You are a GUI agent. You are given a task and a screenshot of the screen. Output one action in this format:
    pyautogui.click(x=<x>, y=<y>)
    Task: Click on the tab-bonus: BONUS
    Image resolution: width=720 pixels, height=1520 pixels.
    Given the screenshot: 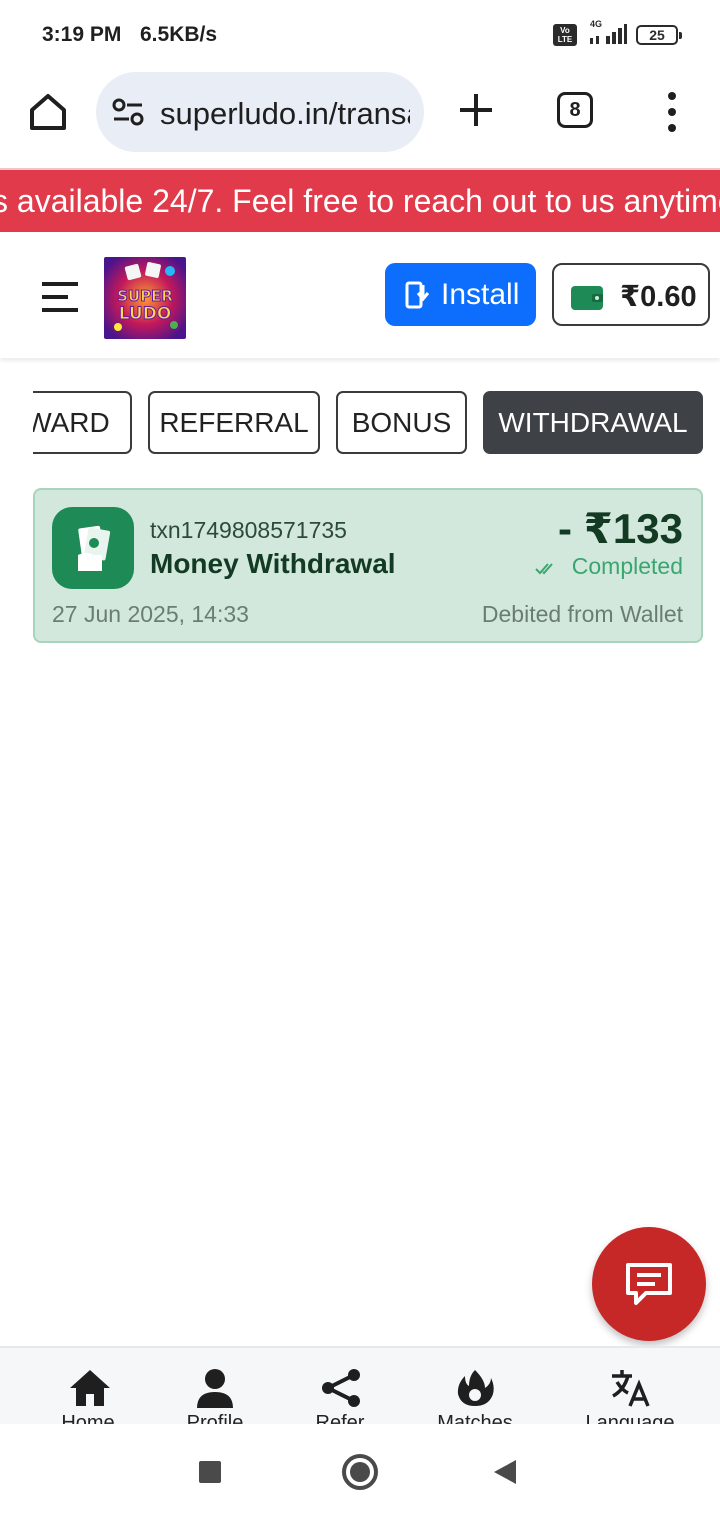 What is the action you would take?
    pyautogui.click(x=401, y=422)
    